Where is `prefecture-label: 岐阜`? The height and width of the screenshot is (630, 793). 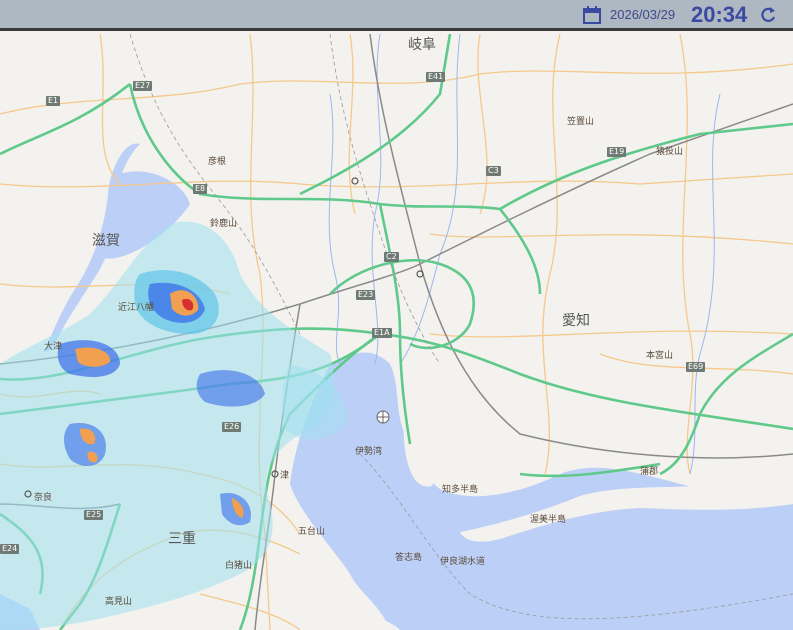
prefecture-label: 岐阜 is located at coordinates (422, 45).